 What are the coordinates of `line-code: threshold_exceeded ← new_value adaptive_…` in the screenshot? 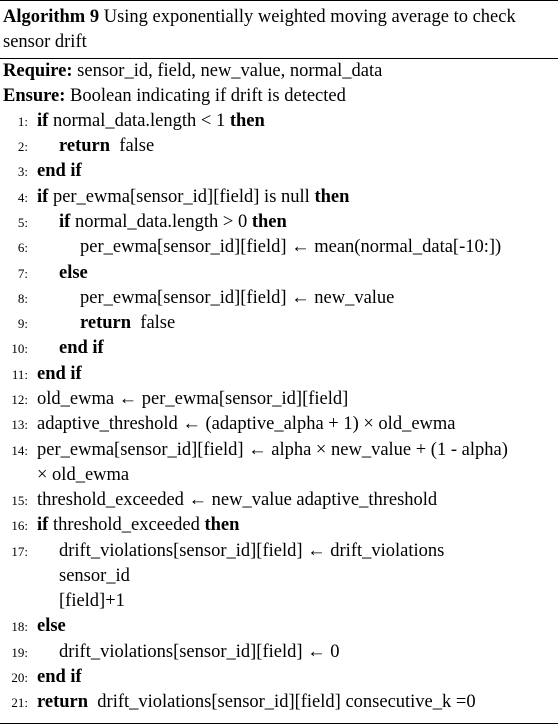 It's located at (237, 500).